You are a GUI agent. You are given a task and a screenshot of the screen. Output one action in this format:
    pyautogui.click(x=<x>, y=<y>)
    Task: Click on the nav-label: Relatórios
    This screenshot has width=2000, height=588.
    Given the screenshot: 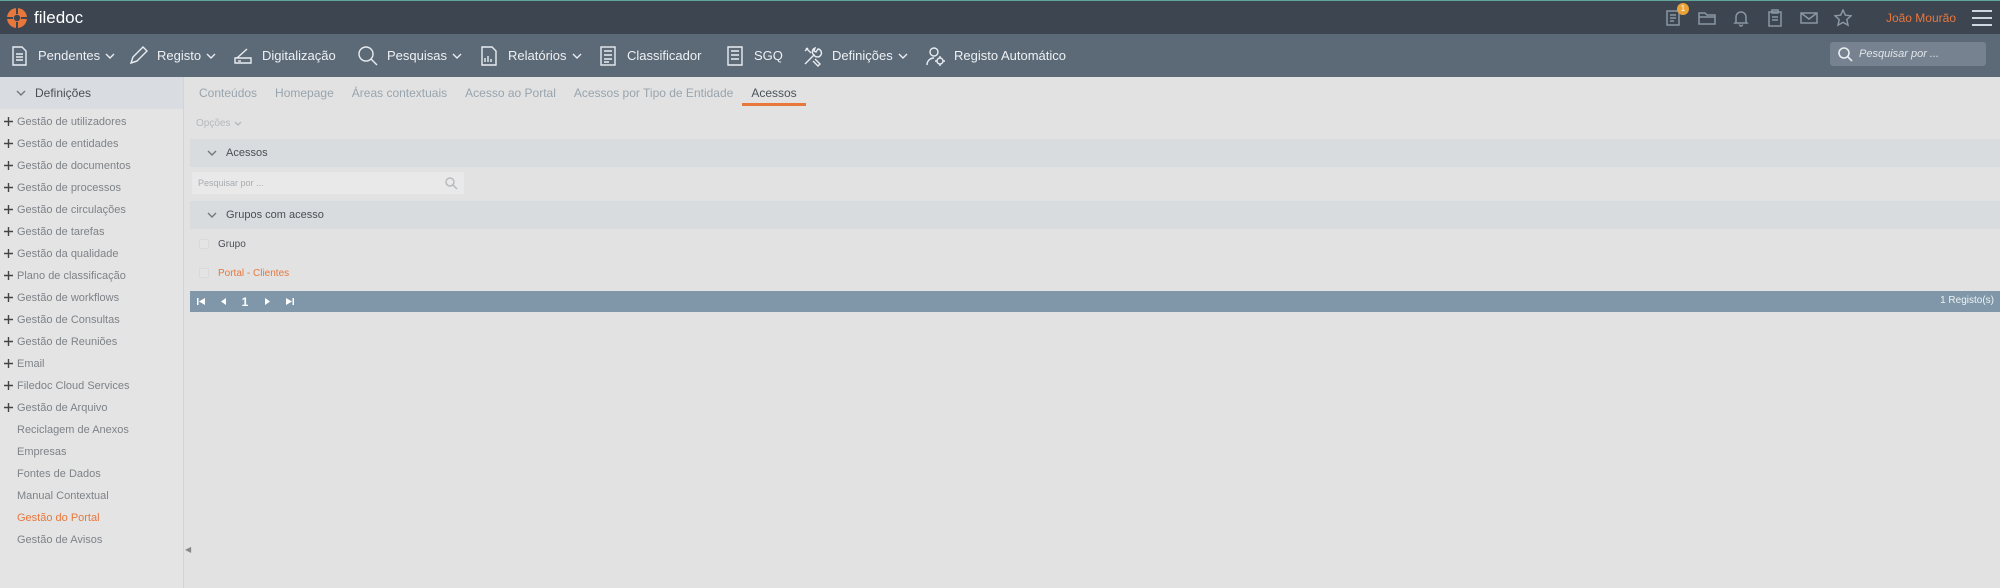 What is the action you would take?
    pyautogui.click(x=537, y=55)
    